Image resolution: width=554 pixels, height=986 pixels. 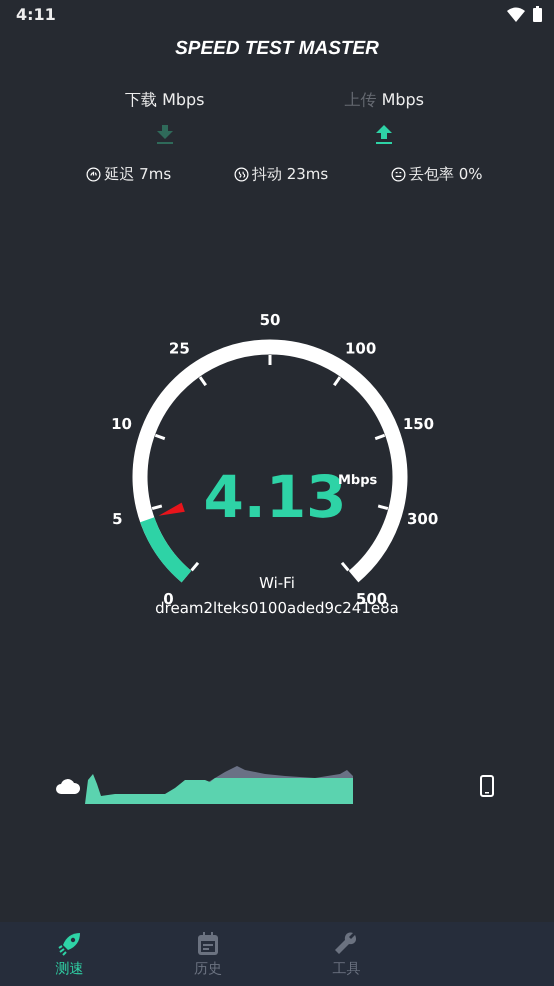 I want to click on phone-icon, so click(x=487, y=786).